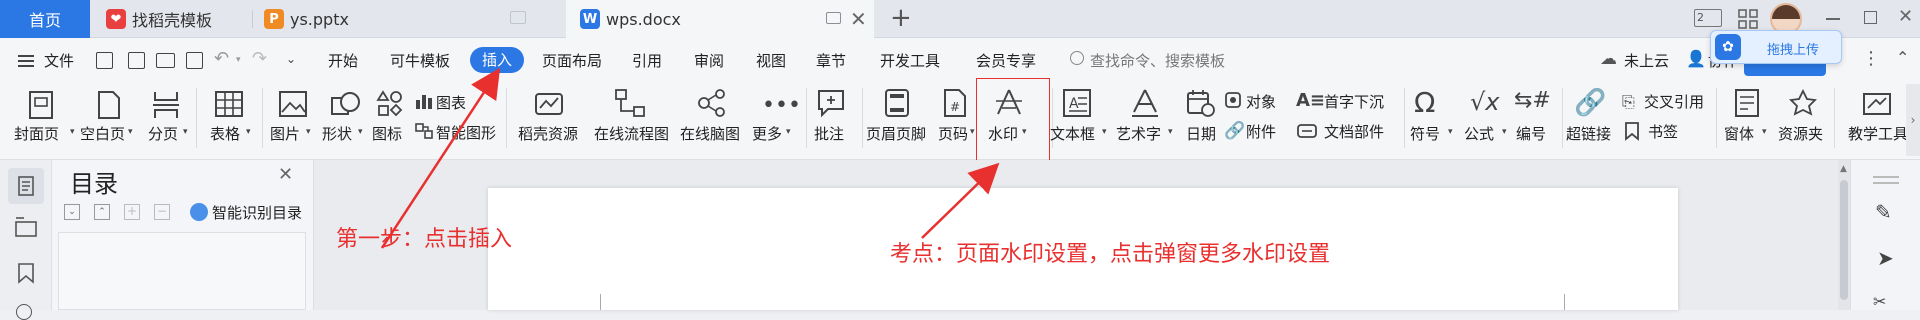 This screenshot has width=1920, height=320. I want to click on resource-folder-button: 资源夹, so click(1800, 133).